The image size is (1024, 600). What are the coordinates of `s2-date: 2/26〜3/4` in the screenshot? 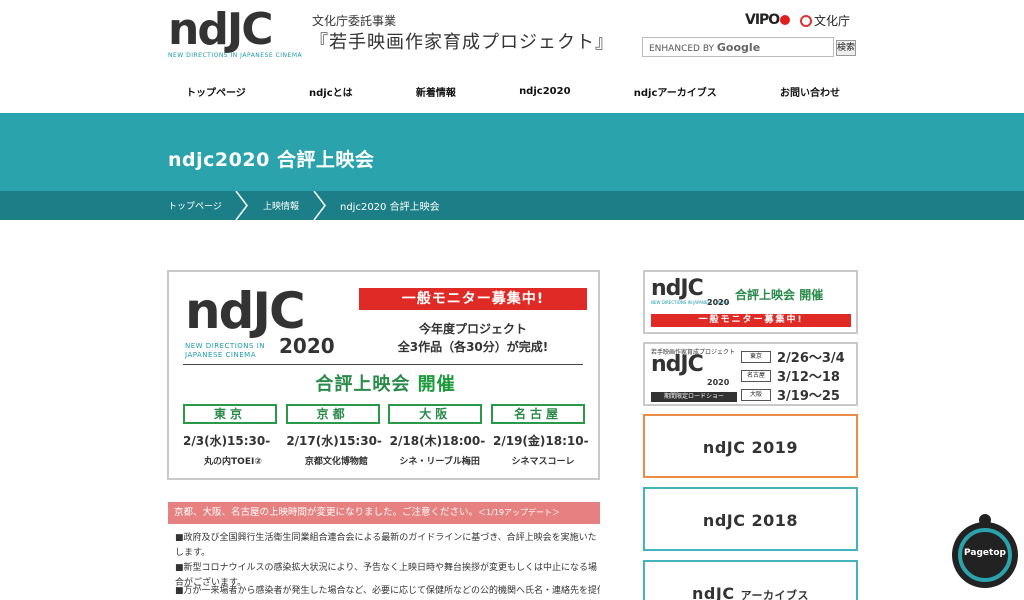 It's located at (811, 358).